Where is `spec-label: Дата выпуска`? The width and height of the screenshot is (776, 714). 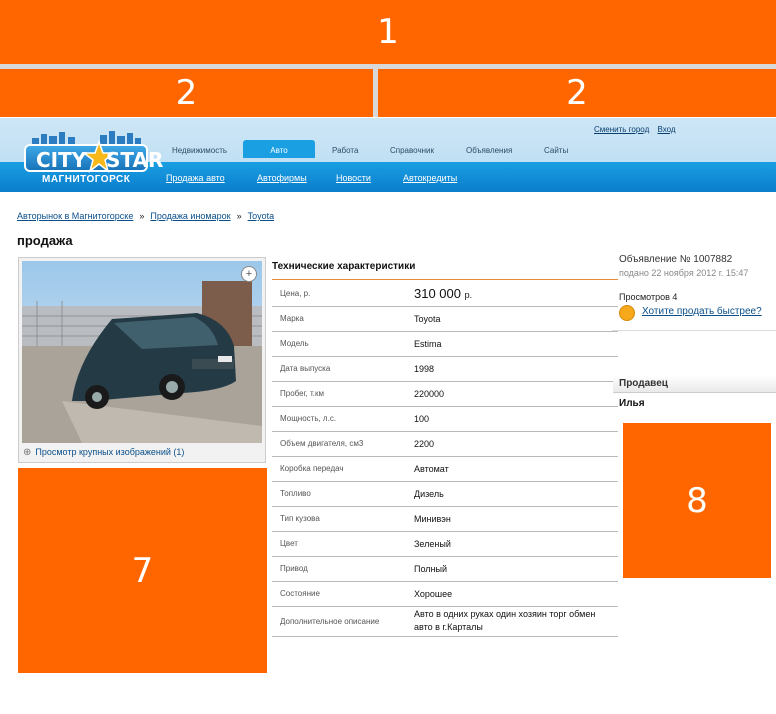 spec-label: Дата выпуска is located at coordinates (305, 368).